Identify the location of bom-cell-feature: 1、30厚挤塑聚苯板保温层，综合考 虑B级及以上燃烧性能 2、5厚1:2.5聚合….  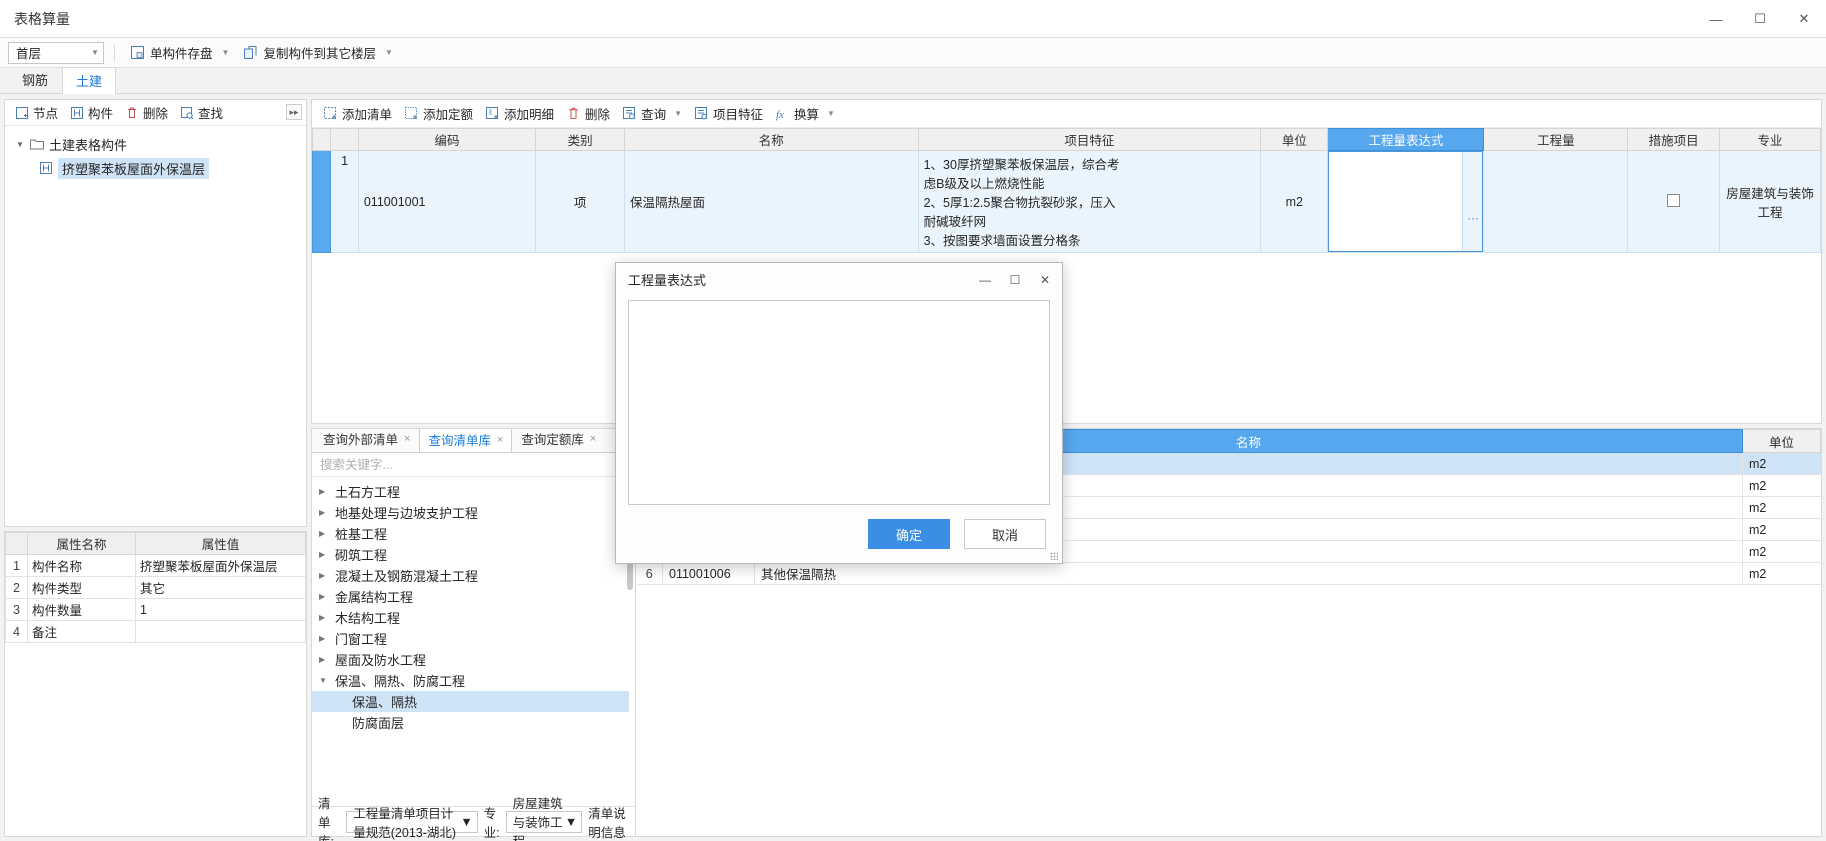
(1089, 201).